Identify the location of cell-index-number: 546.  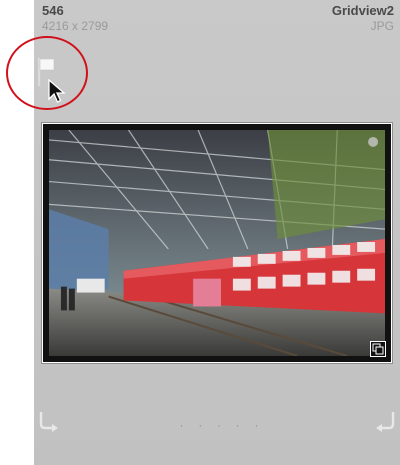
(53, 10).